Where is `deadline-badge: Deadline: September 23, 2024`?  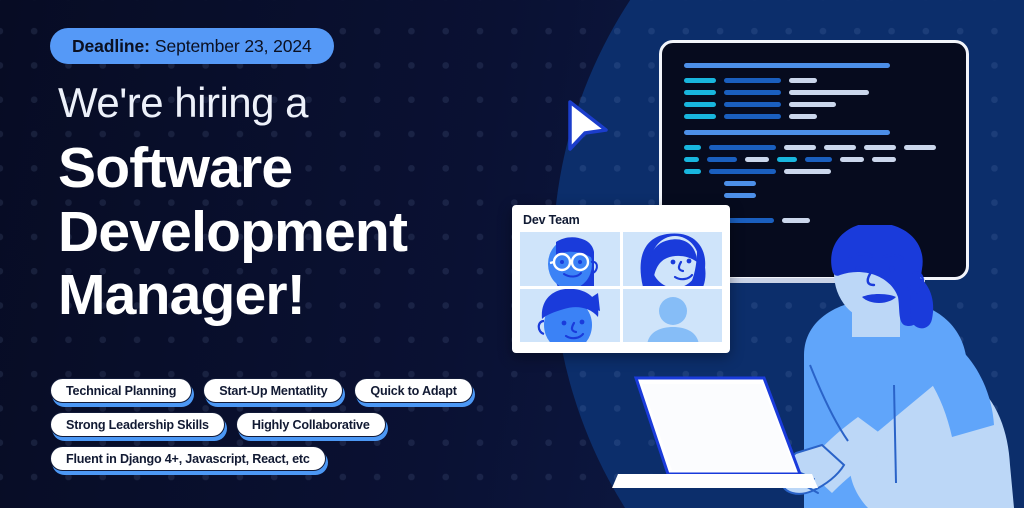 deadline-badge: Deadline: September 23, 2024 is located at coordinates (192, 46).